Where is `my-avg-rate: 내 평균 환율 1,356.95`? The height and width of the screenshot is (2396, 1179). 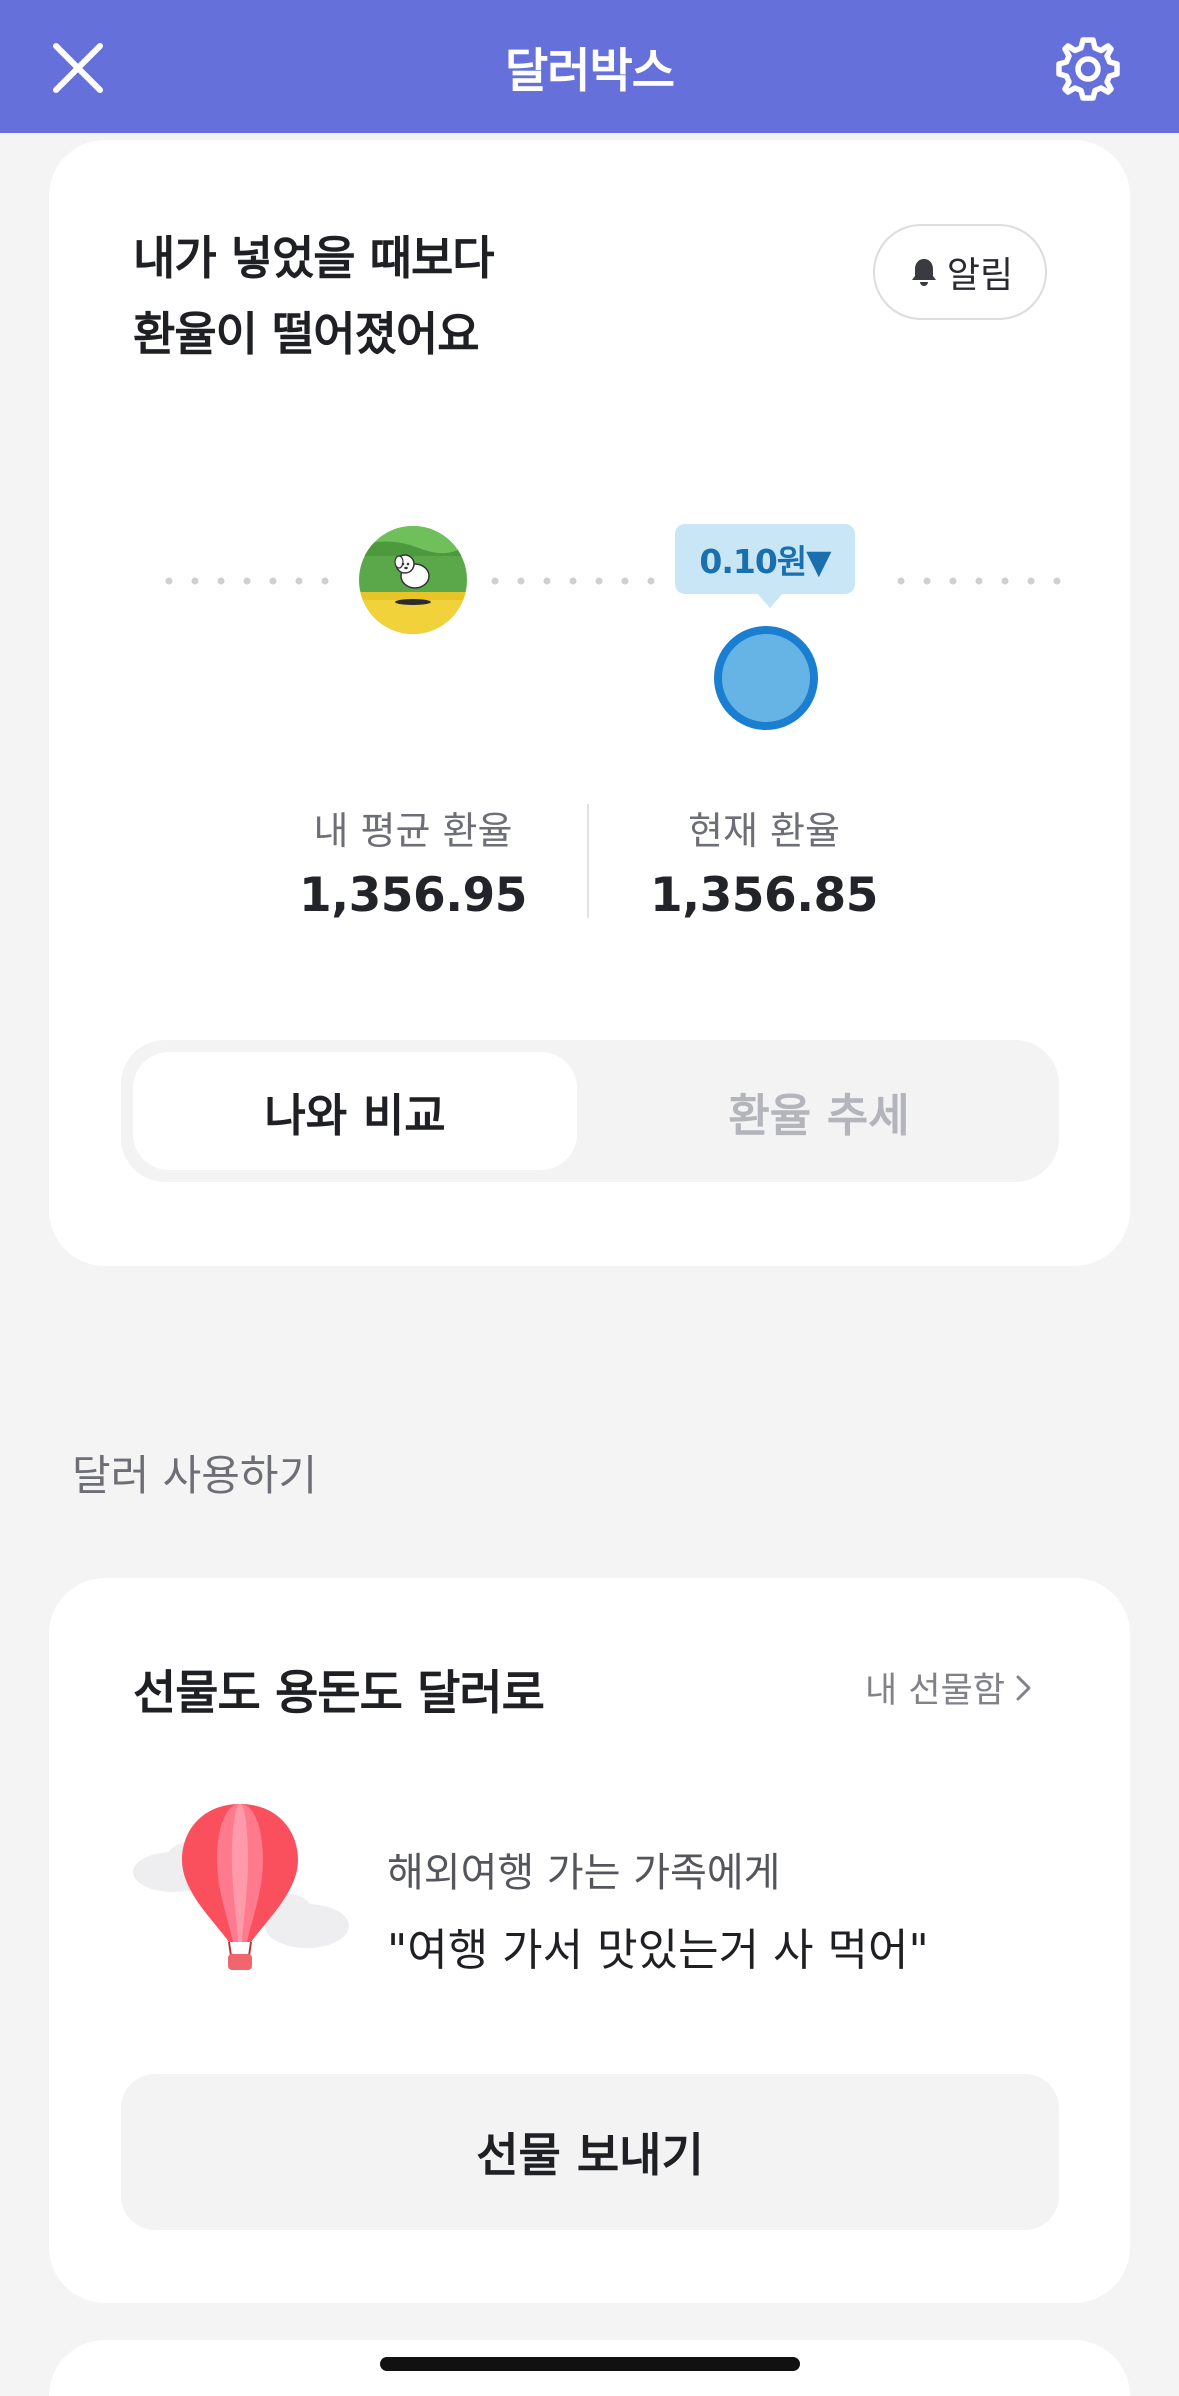
my-avg-rate: 내 평균 환율 1,356.95 is located at coordinates (413, 861).